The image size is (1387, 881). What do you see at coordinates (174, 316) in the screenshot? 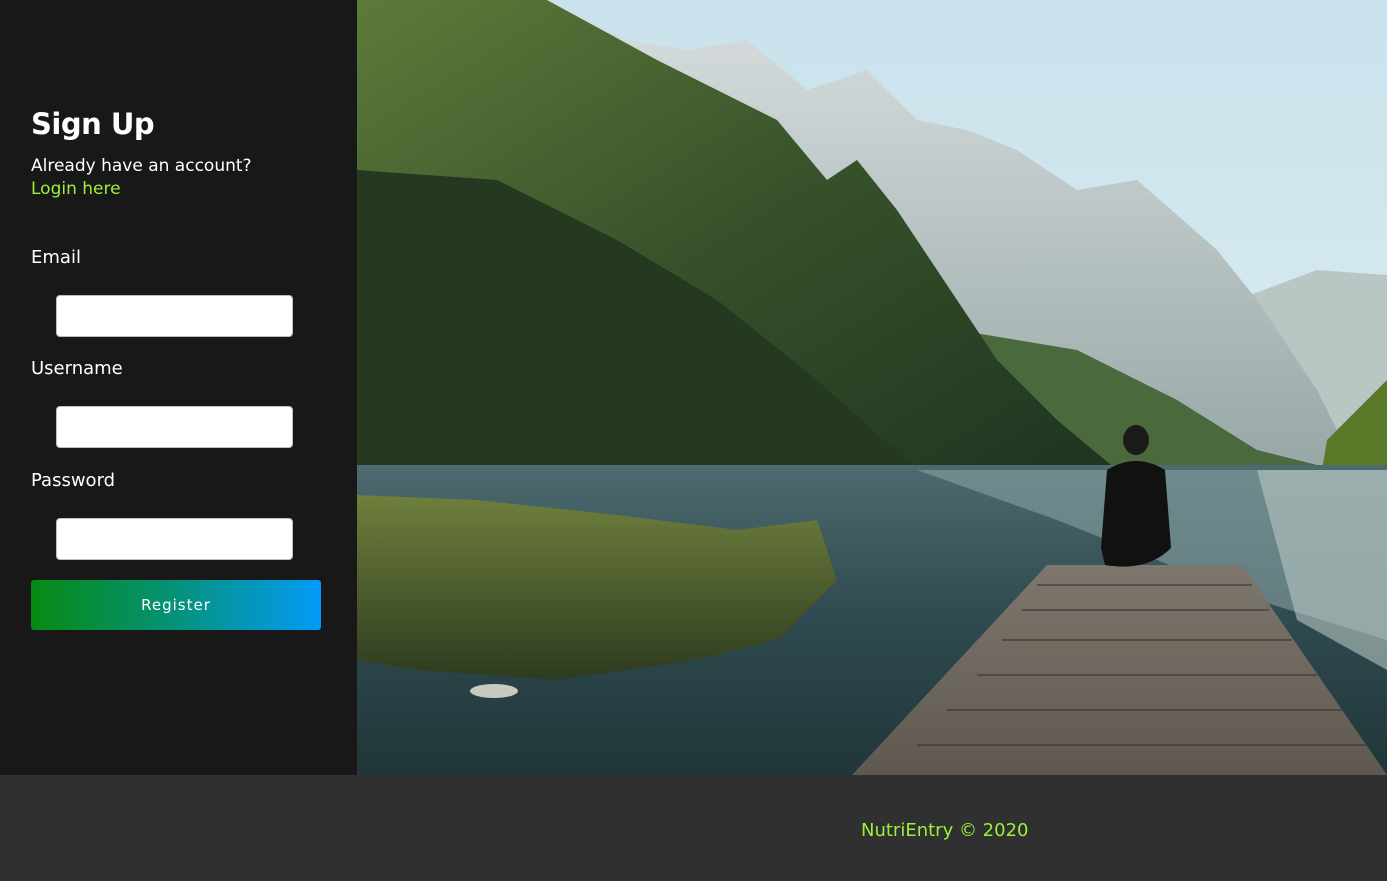
I see `email-field` at bounding box center [174, 316].